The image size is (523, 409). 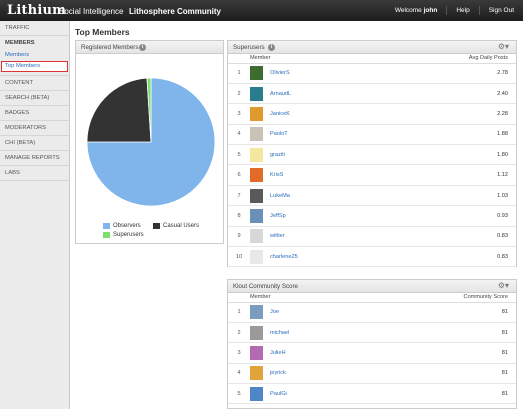 I want to click on table-row: 9 wittier 0.83, so click(x=372, y=237).